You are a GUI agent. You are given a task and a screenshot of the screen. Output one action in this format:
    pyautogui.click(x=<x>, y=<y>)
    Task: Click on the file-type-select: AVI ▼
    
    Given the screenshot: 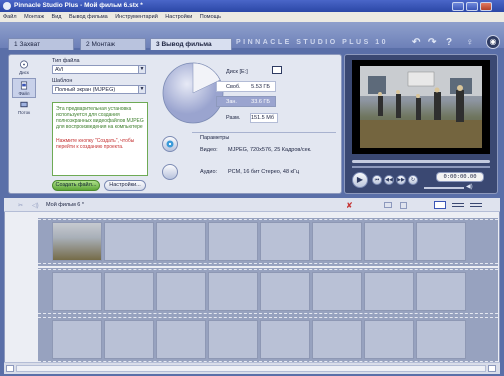 What is the action you would take?
    pyautogui.click(x=99, y=69)
    